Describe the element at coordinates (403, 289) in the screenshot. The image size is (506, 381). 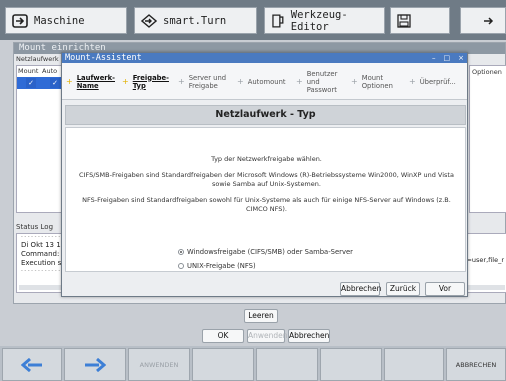
I see `wizard-back-button: Zurück` at that location.